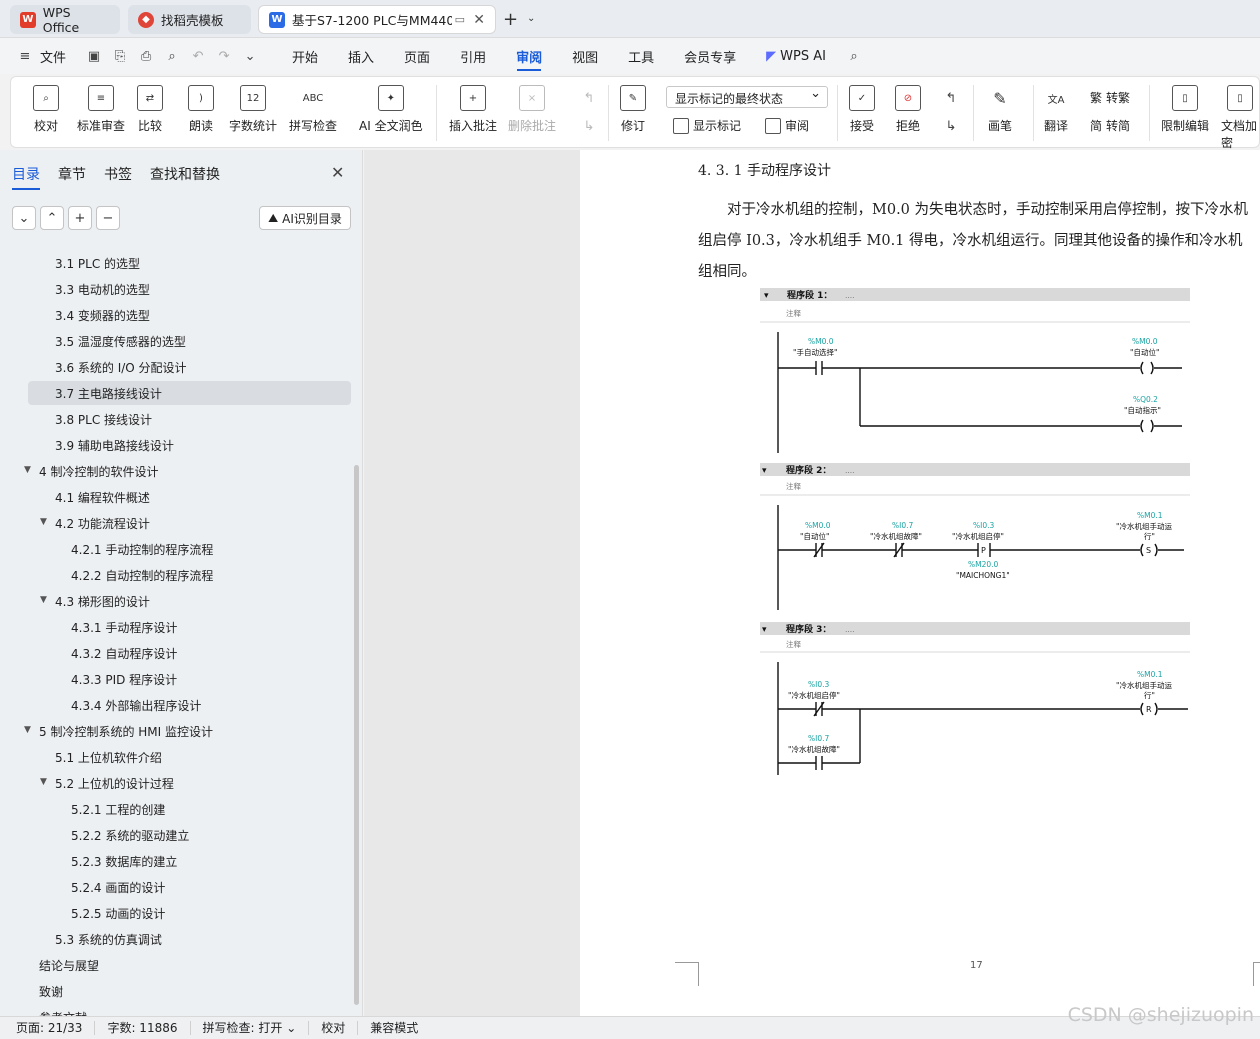 Image resolution: width=1260 pixels, height=1039 pixels. What do you see at coordinates (114, 445) in the screenshot?
I see `toc-item: 3.9 辅助电路接线设计` at bounding box center [114, 445].